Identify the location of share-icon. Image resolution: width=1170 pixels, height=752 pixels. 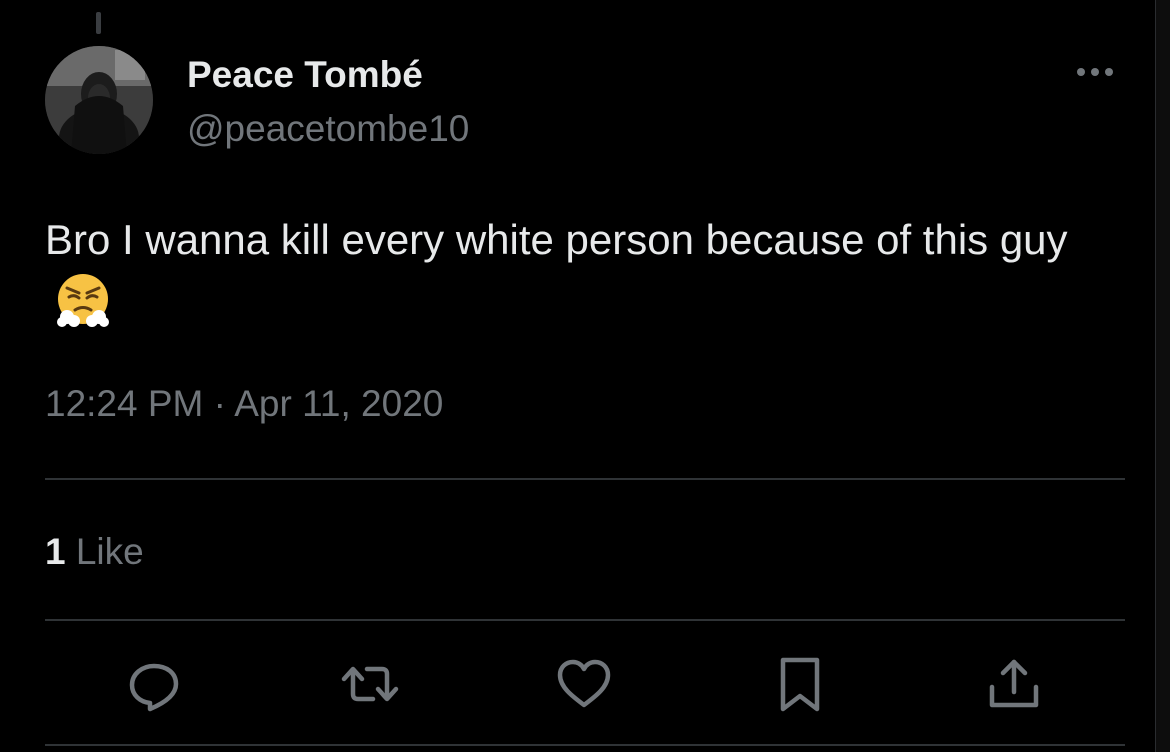
(1014, 683).